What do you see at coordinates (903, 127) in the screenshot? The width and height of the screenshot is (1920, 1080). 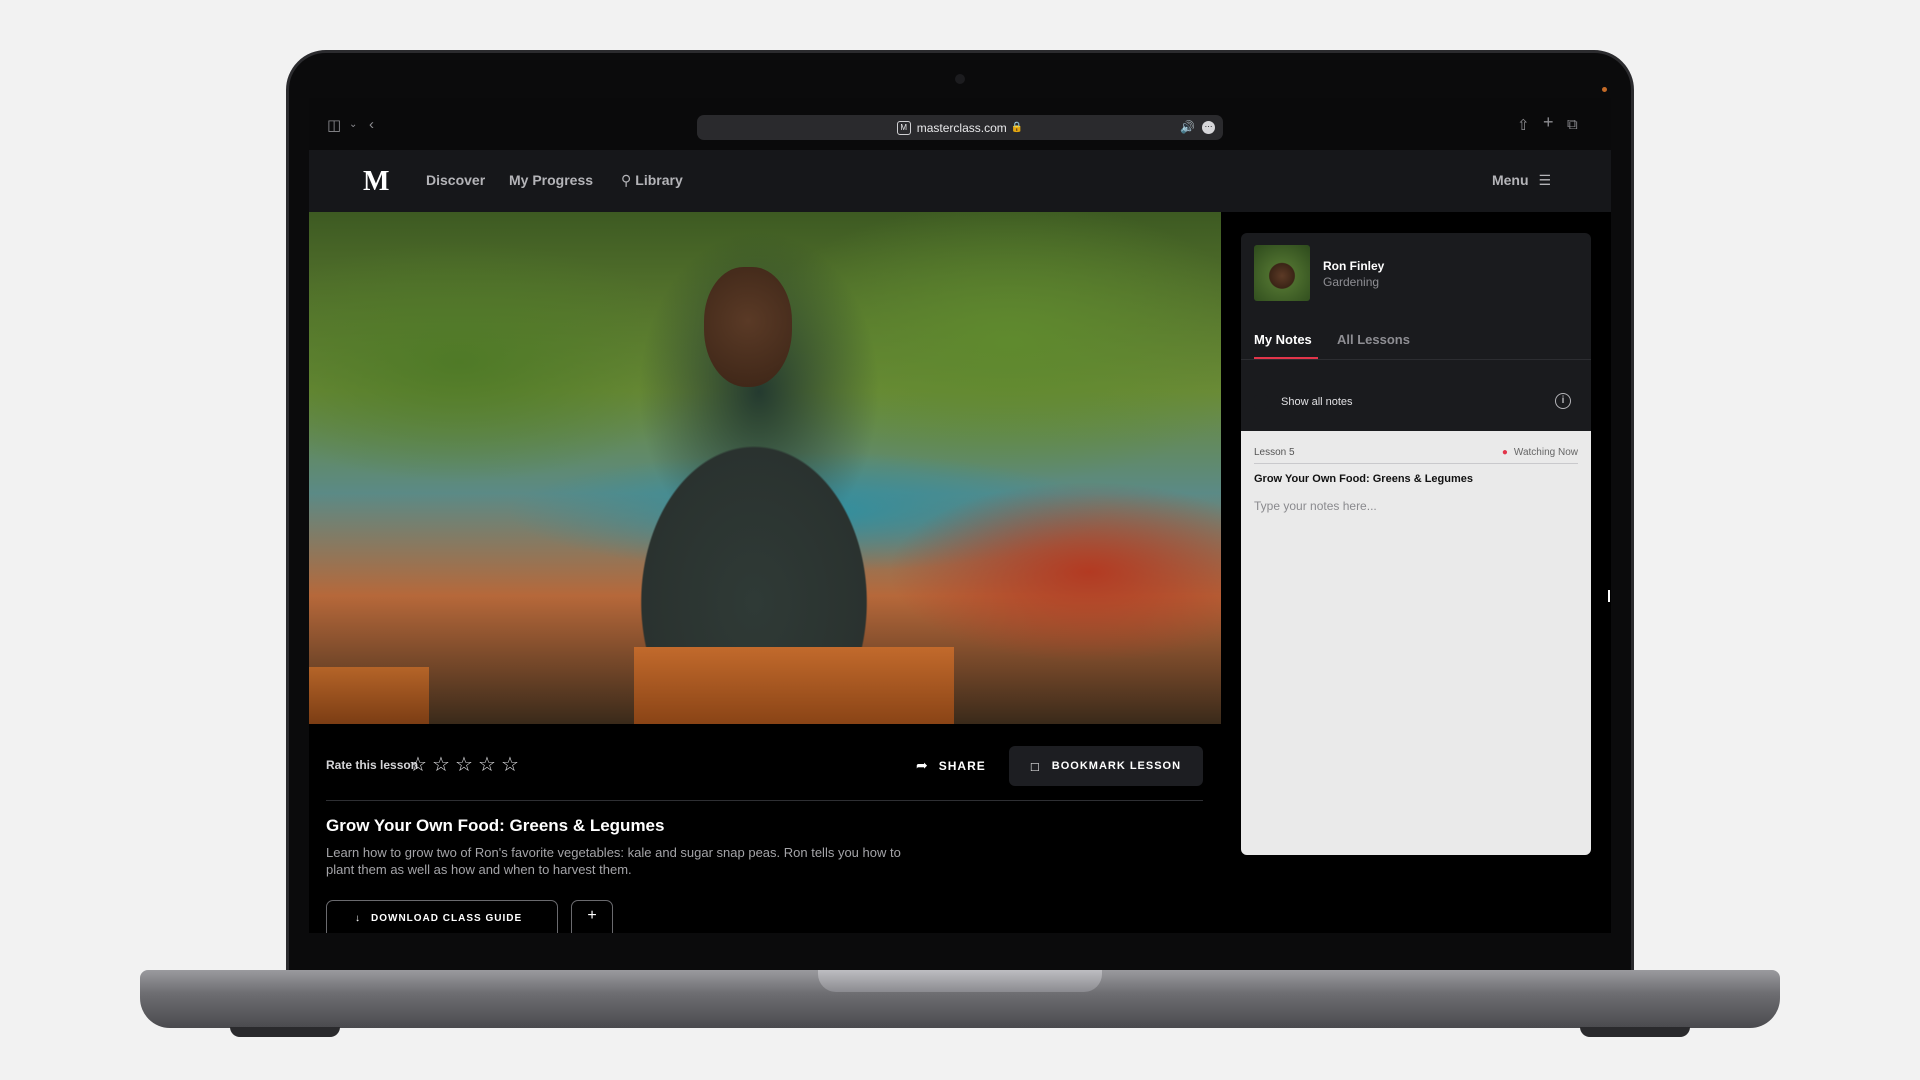 I see `favicon-icon: M` at bounding box center [903, 127].